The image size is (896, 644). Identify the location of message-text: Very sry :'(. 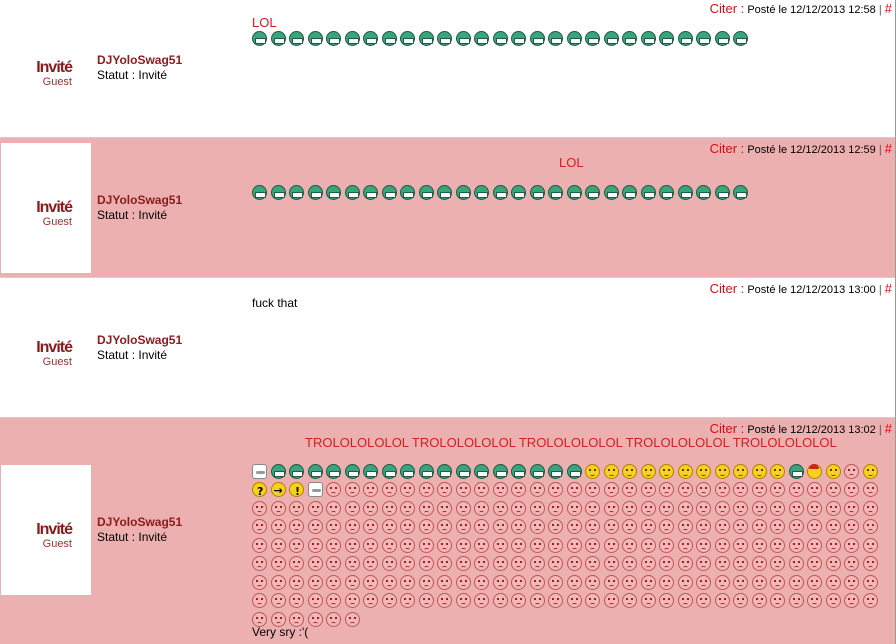
(280, 632).